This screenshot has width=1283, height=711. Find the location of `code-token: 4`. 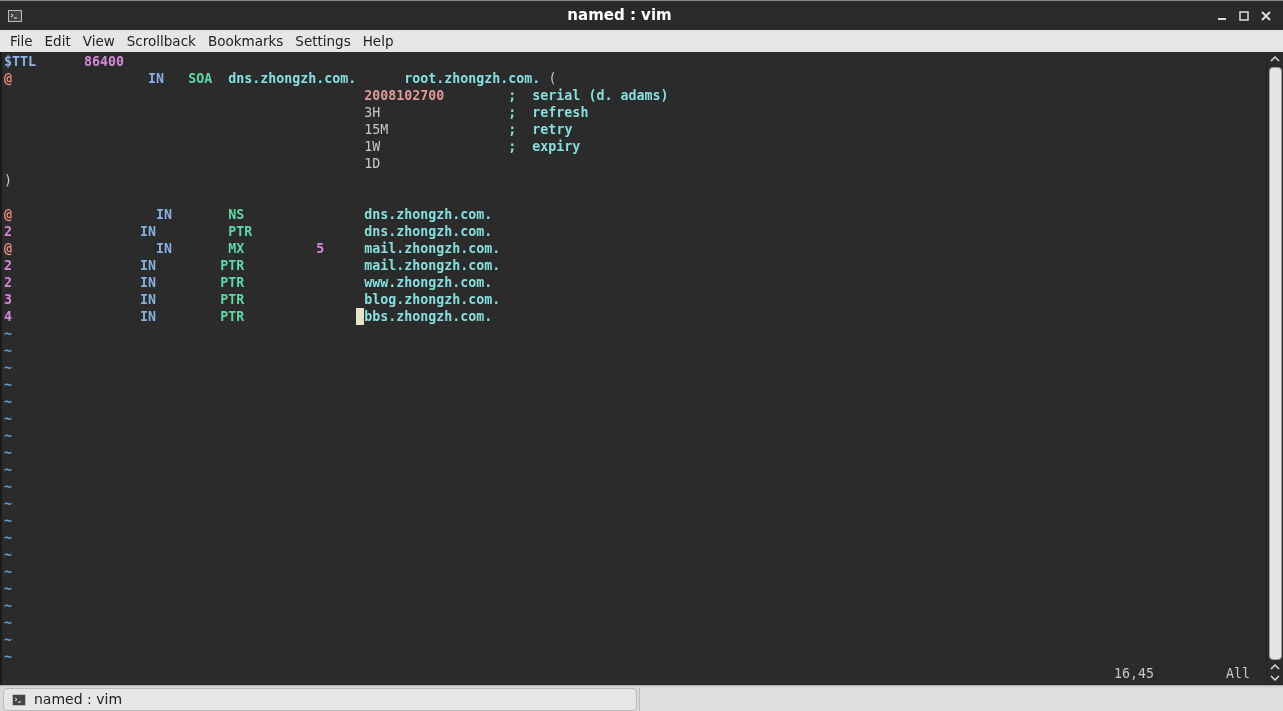

code-token: 4 is located at coordinates (8, 316).